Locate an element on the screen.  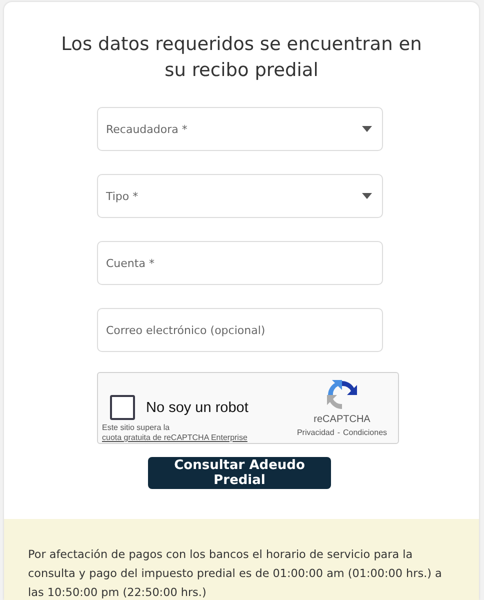
captcha-label: No soy un robot is located at coordinates (197, 408).